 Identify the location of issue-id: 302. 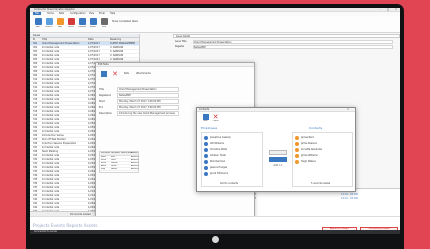
(35, 47).